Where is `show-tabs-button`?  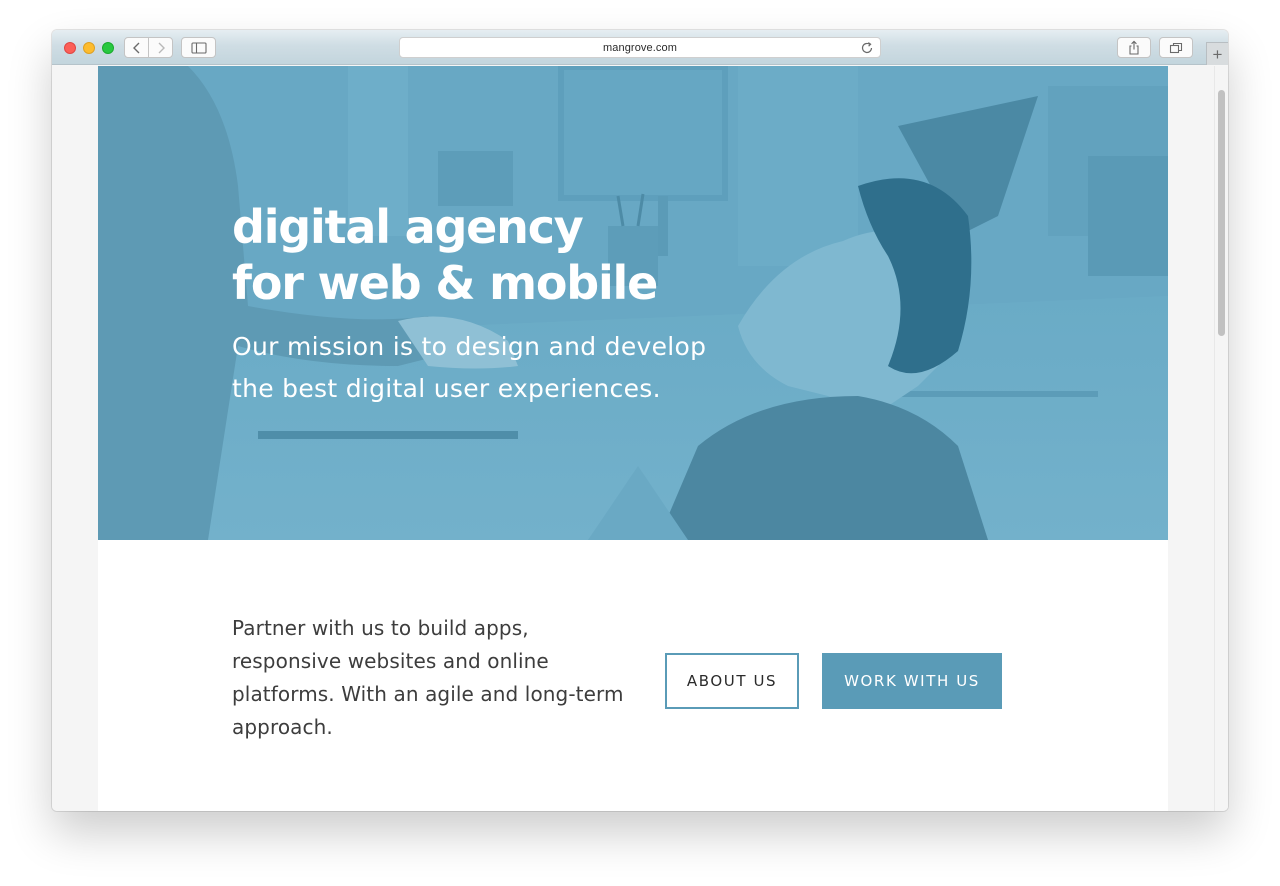 show-tabs-button is located at coordinates (1176, 47).